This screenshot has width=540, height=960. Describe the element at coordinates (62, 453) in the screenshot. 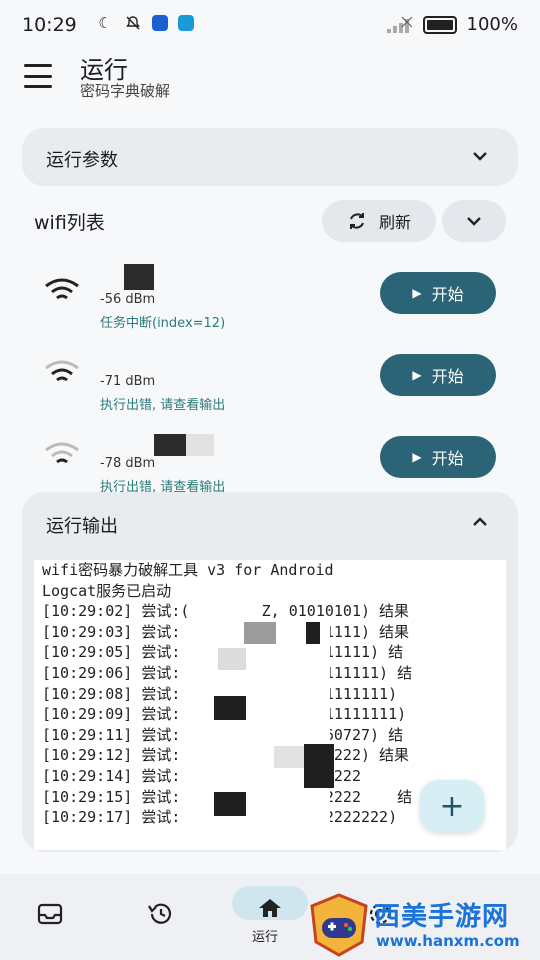

I see `wifi-weak-icon` at that location.